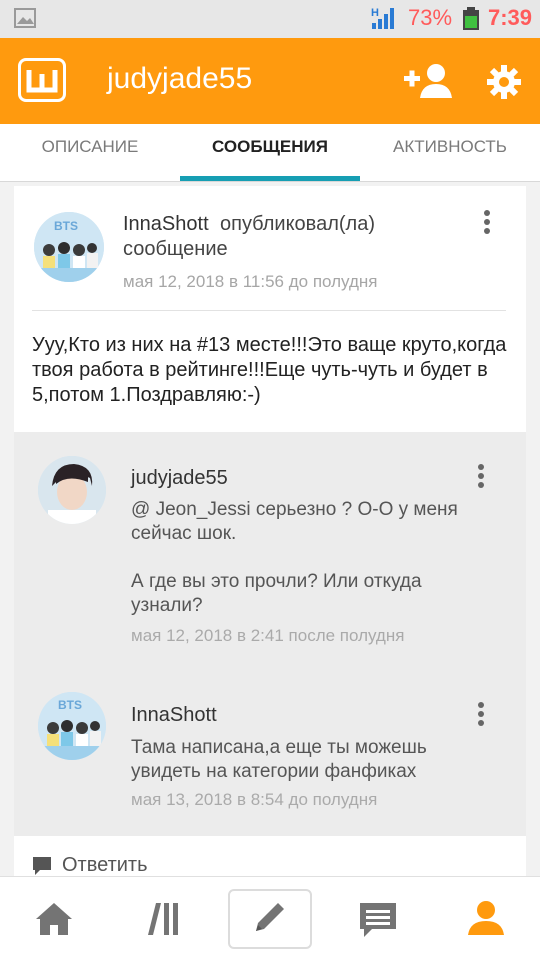 The image size is (540, 960). Describe the element at coordinates (269, 310) in the screenshot. I see `divider` at that location.